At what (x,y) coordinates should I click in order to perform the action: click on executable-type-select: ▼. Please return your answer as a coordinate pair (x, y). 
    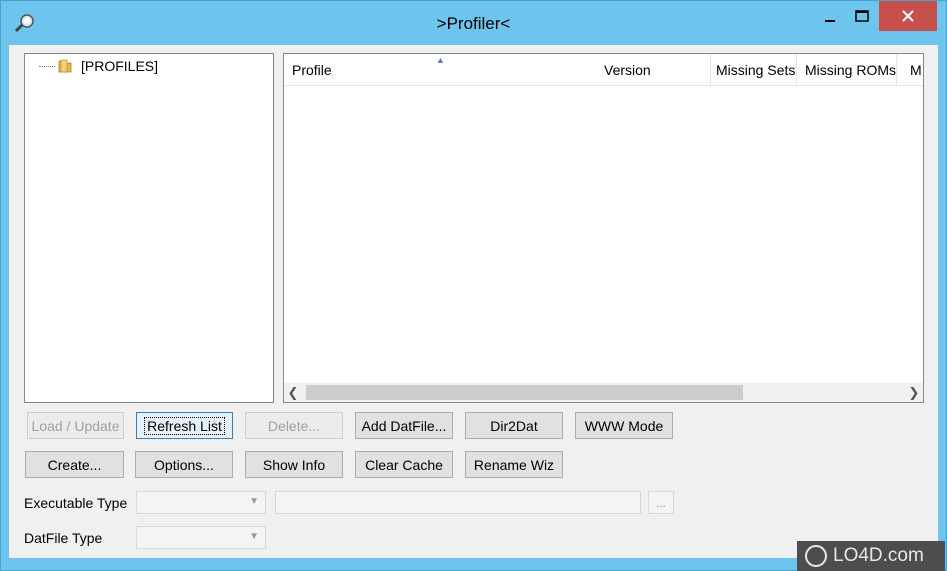
    Looking at the image, I should click on (201, 502).